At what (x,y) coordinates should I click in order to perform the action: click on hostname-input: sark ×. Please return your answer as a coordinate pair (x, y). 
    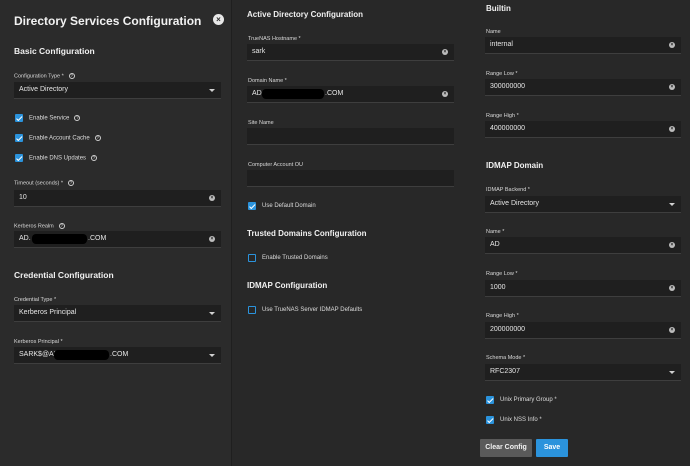
    Looking at the image, I should click on (350, 52).